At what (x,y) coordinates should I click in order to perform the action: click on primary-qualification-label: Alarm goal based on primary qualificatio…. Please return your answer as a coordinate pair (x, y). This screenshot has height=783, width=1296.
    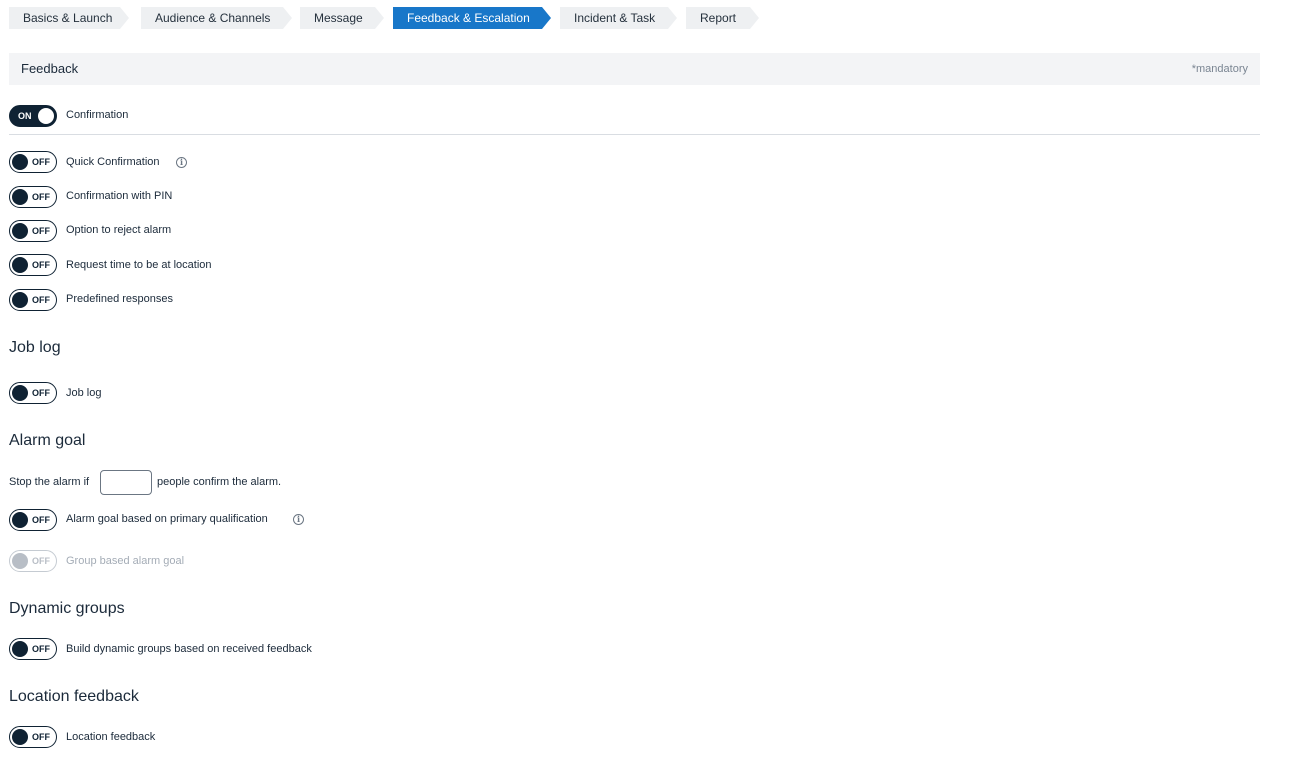
    Looking at the image, I should click on (167, 519).